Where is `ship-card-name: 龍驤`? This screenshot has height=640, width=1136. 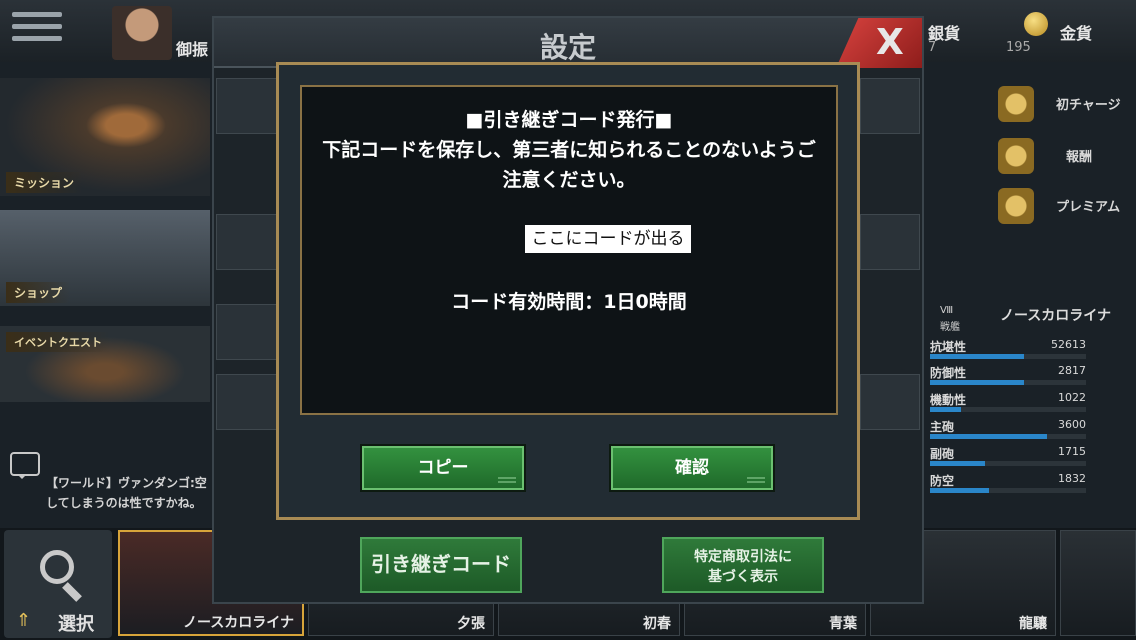
ship-card-name: 龍驤 is located at coordinates (1033, 624).